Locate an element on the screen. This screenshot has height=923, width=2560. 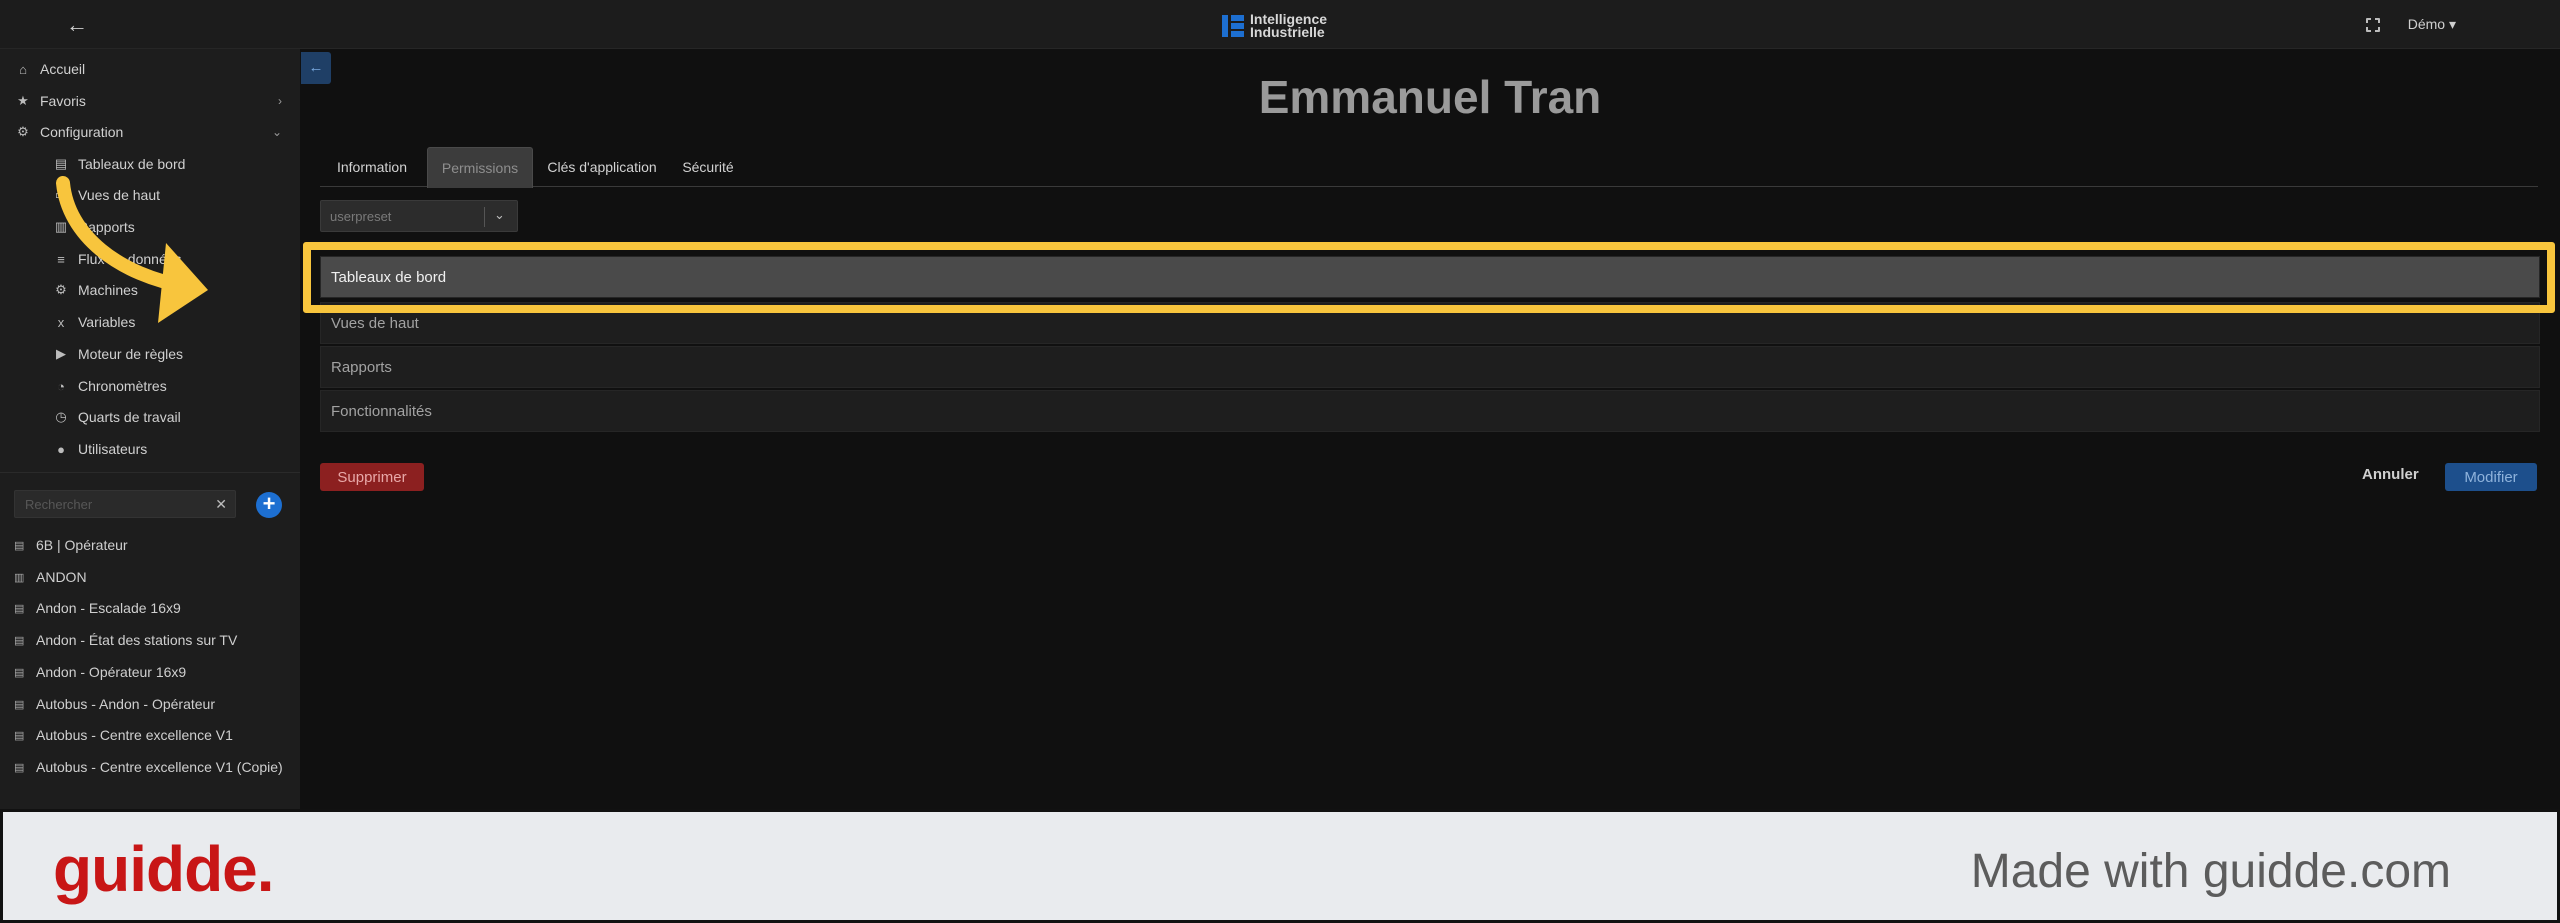
tab-information: Information is located at coordinates (372, 167).